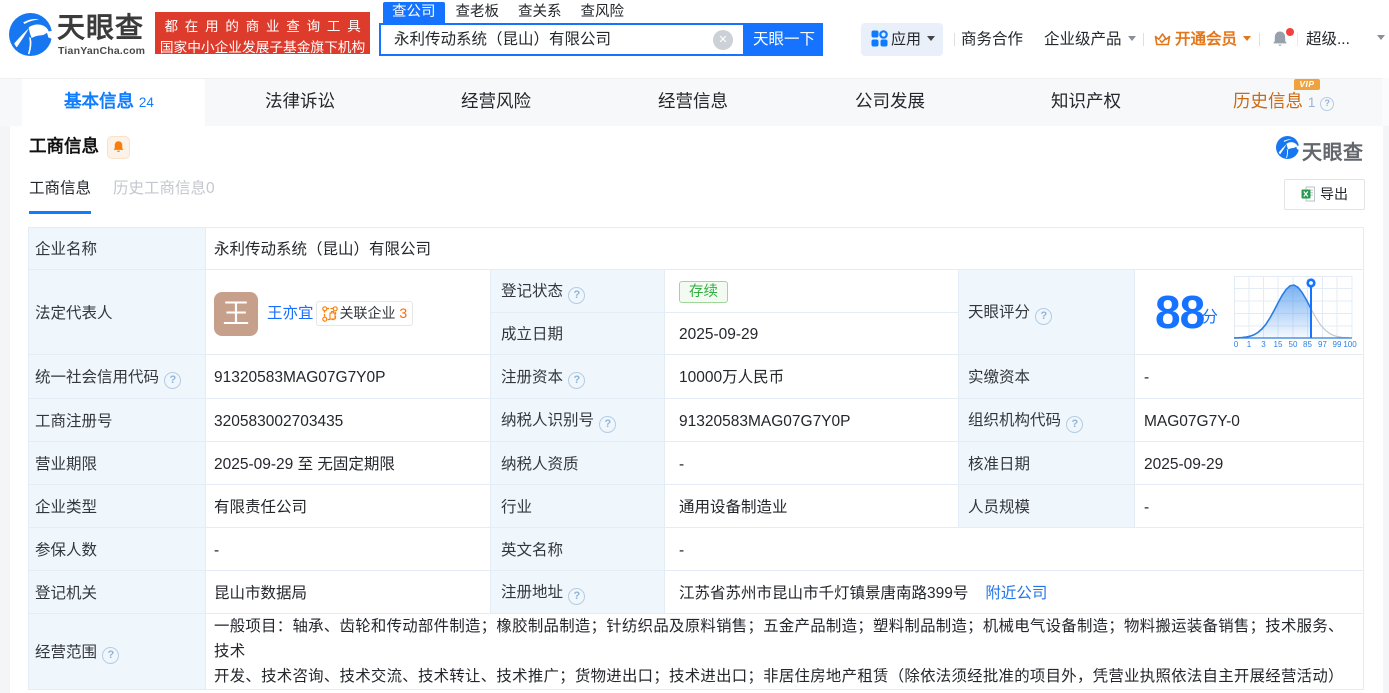 Image resolution: width=1389 pixels, height=693 pixels. Describe the element at coordinates (1249, 344) in the screenshot. I see `svg-text: 1` at that location.